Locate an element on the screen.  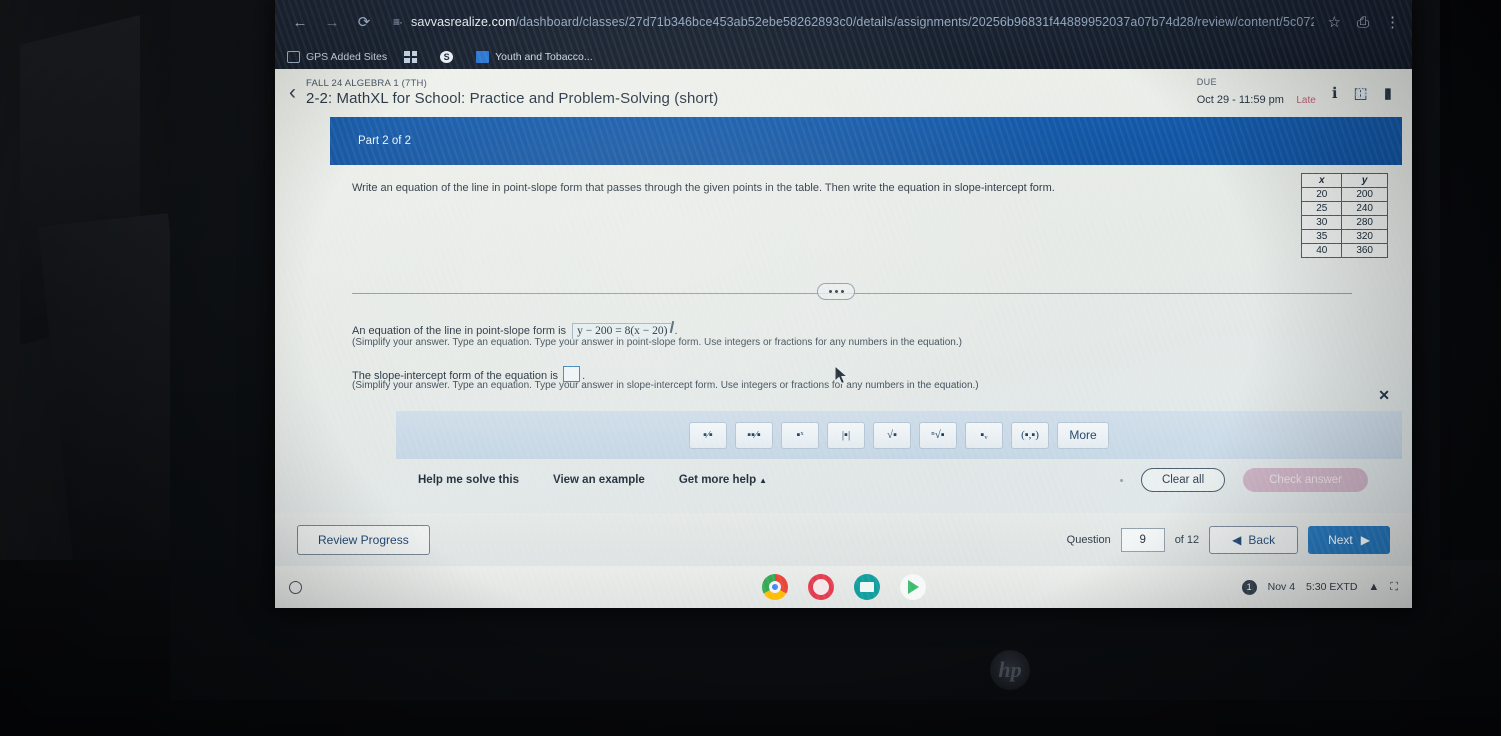
table-row: 40 360 is located at coordinates (1344, 250).